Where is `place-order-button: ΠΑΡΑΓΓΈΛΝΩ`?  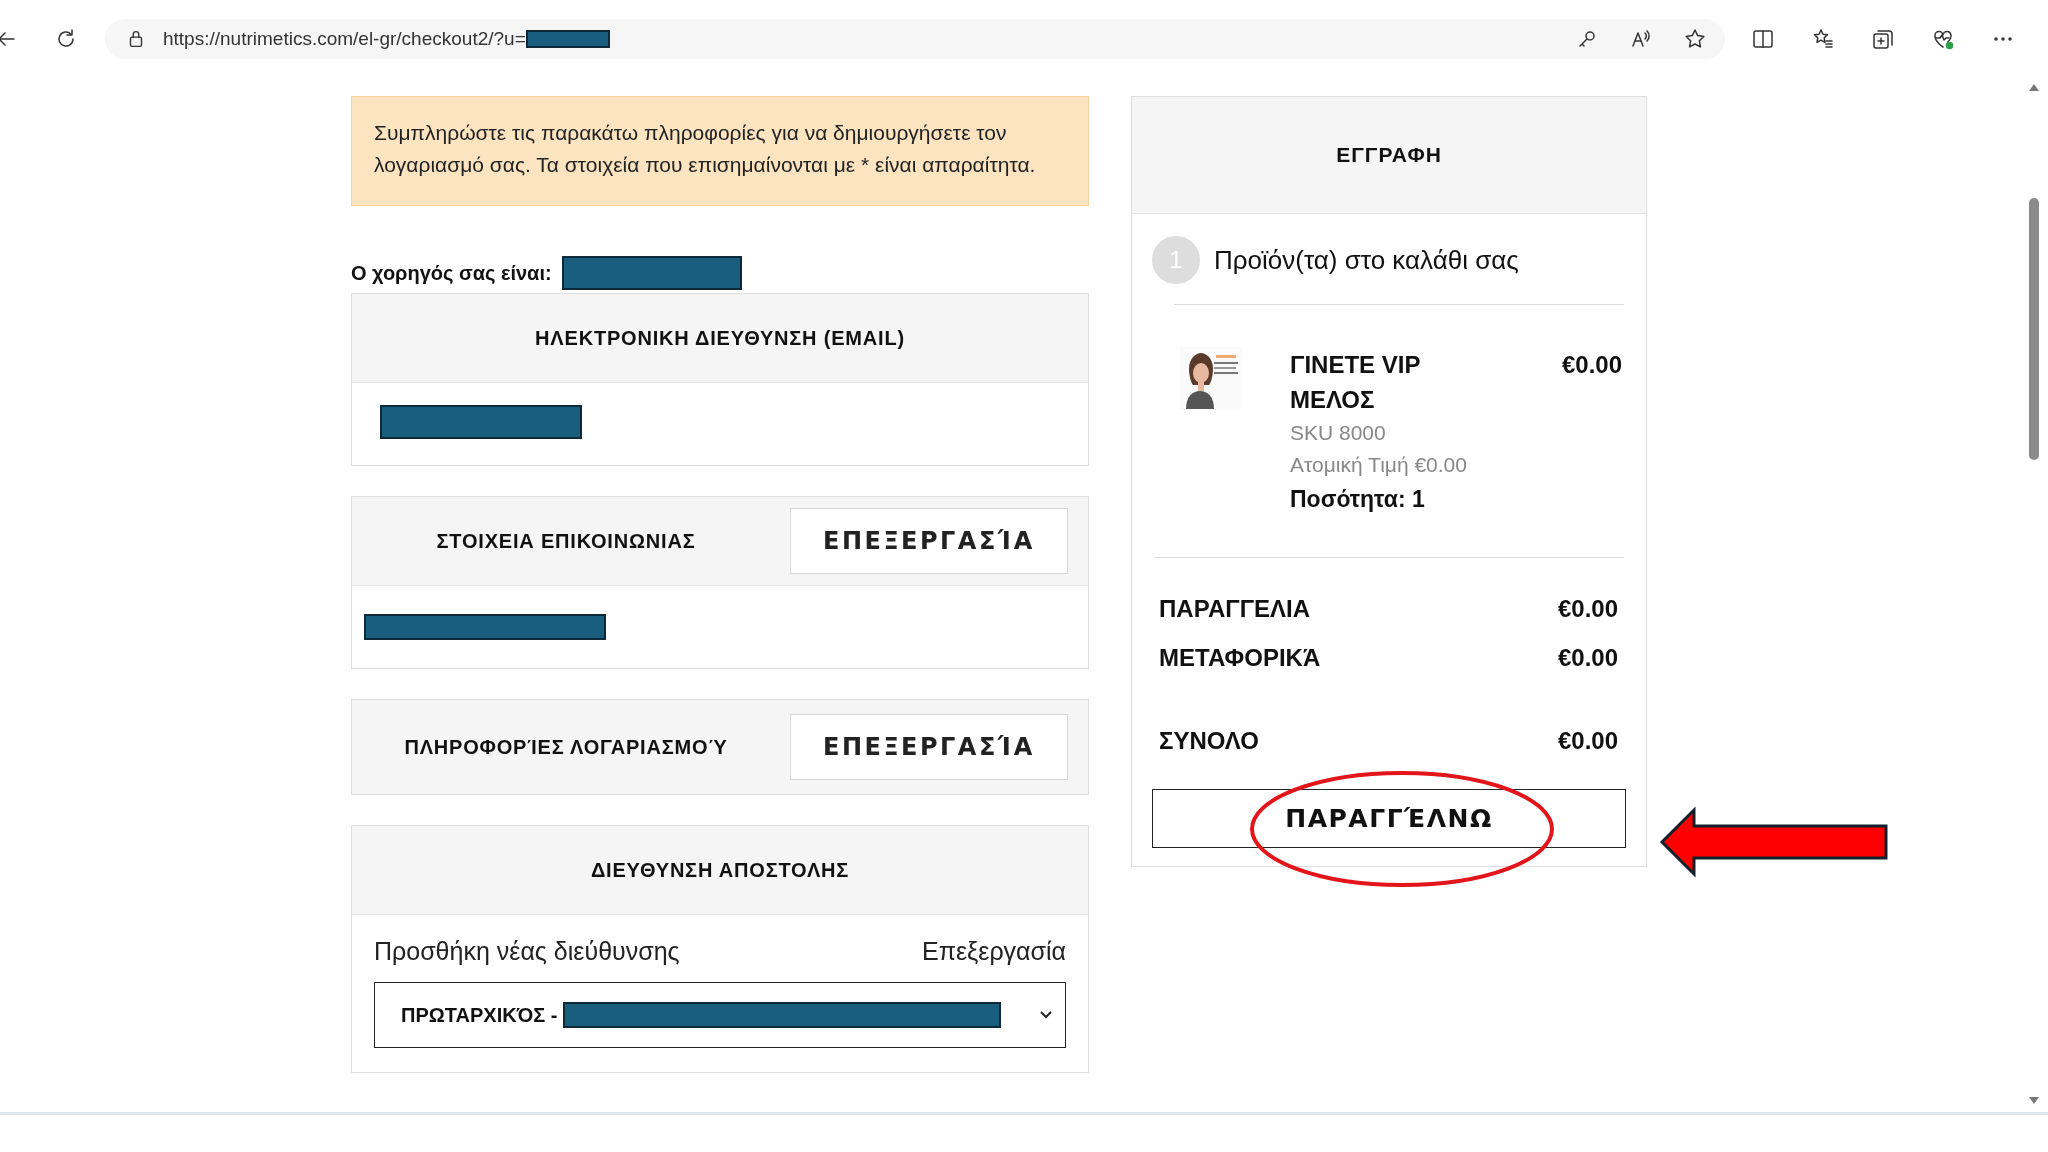 place-order-button: ΠΑΡΑΓΓΈΛΝΩ is located at coordinates (1389, 818).